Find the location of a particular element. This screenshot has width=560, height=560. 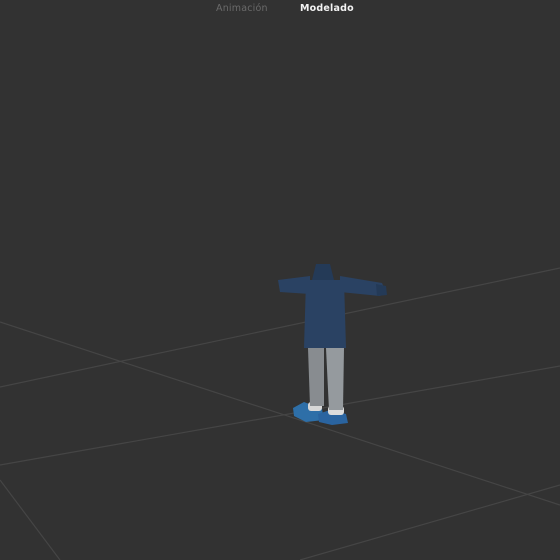

tab-animation: Animación is located at coordinates (242, 8).